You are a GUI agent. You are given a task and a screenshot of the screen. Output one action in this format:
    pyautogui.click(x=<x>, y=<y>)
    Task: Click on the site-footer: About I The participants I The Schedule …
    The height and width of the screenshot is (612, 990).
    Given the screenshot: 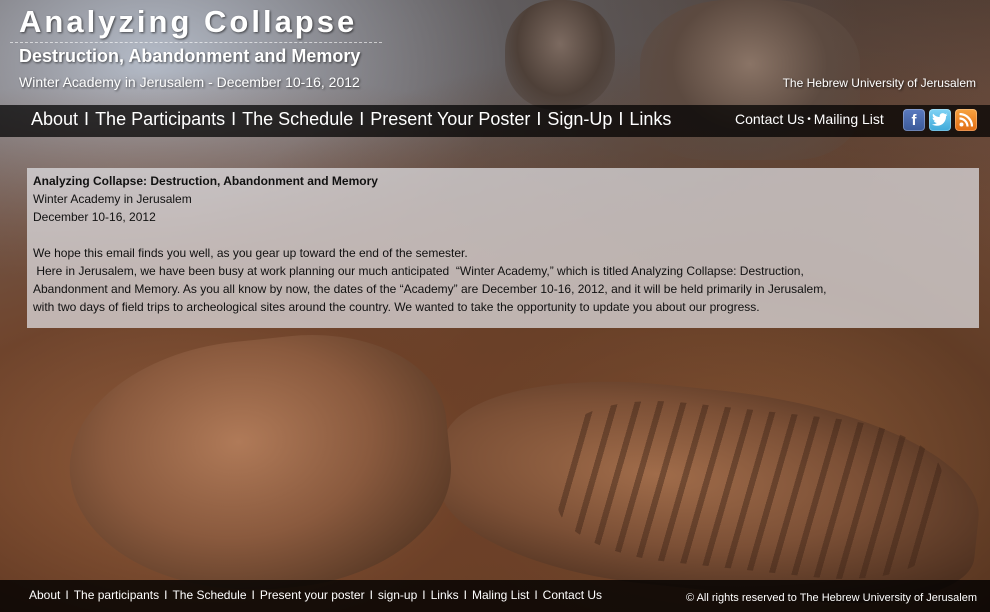 What is the action you would take?
    pyautogui.click(x=495, y=596)
    